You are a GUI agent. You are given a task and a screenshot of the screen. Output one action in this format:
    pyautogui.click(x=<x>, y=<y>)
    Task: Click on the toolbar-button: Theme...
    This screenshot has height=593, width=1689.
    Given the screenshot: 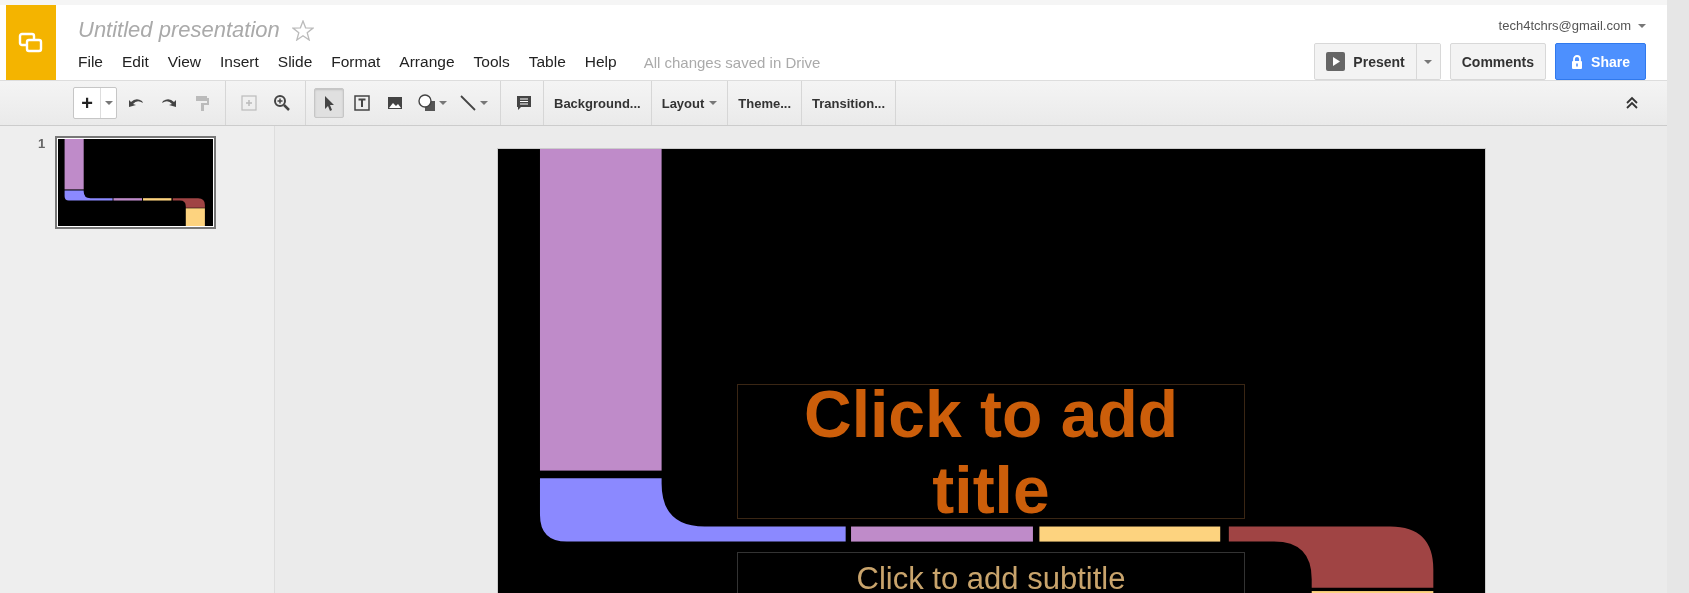 What is the action you would take?
    pyautogui.click(x=765, y=103)
    